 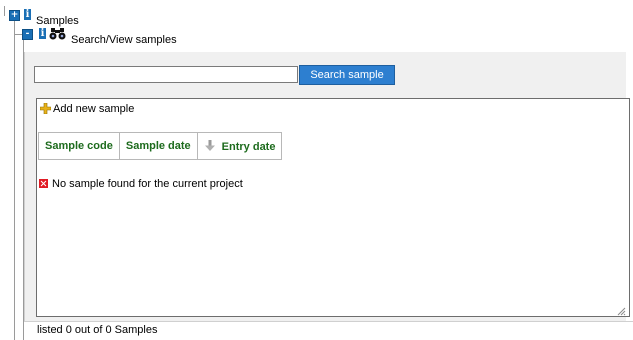 What do you see at coordinates (27, 34) in the screenshot?
I see `collapse-icon: -` at bounding box center [27, 34].